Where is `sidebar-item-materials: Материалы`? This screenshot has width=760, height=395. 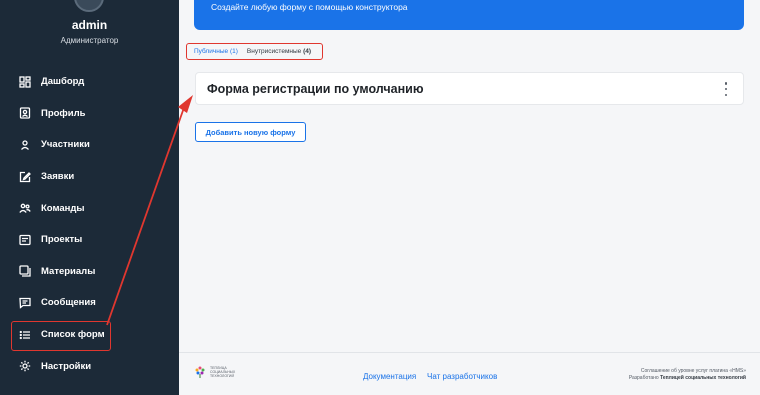 sidebar-item-materials: Материалы is located at coordinates (89, 272).